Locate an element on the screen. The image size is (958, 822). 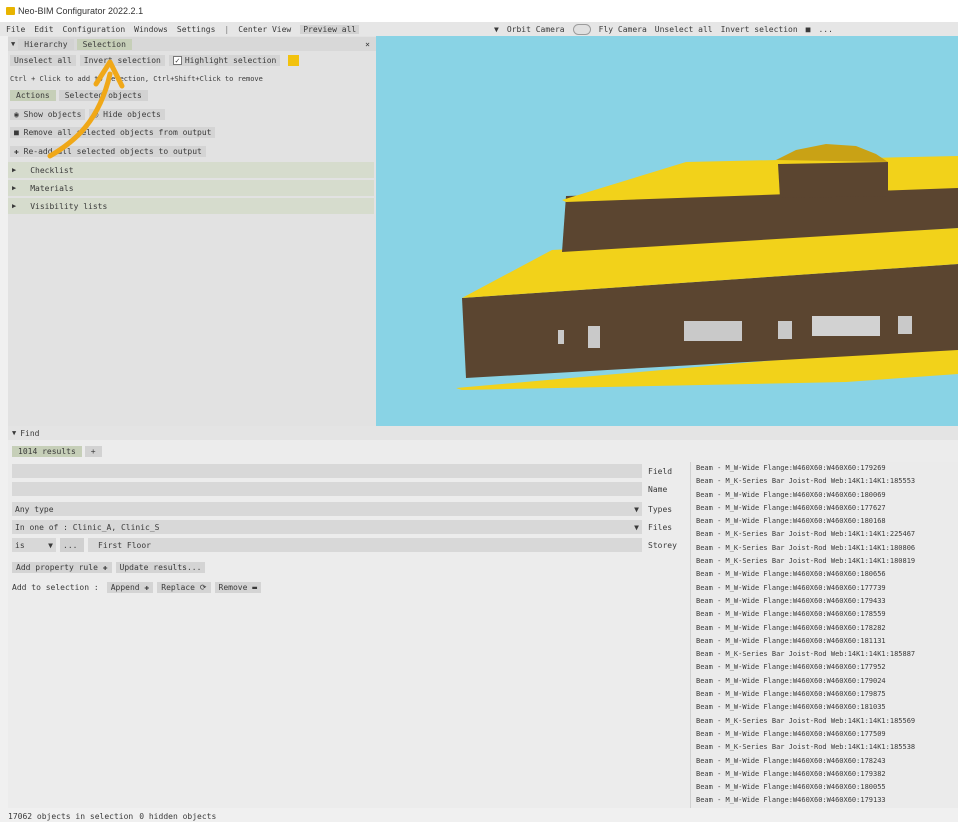
find-title: Find is located at coordinates (30, 433).